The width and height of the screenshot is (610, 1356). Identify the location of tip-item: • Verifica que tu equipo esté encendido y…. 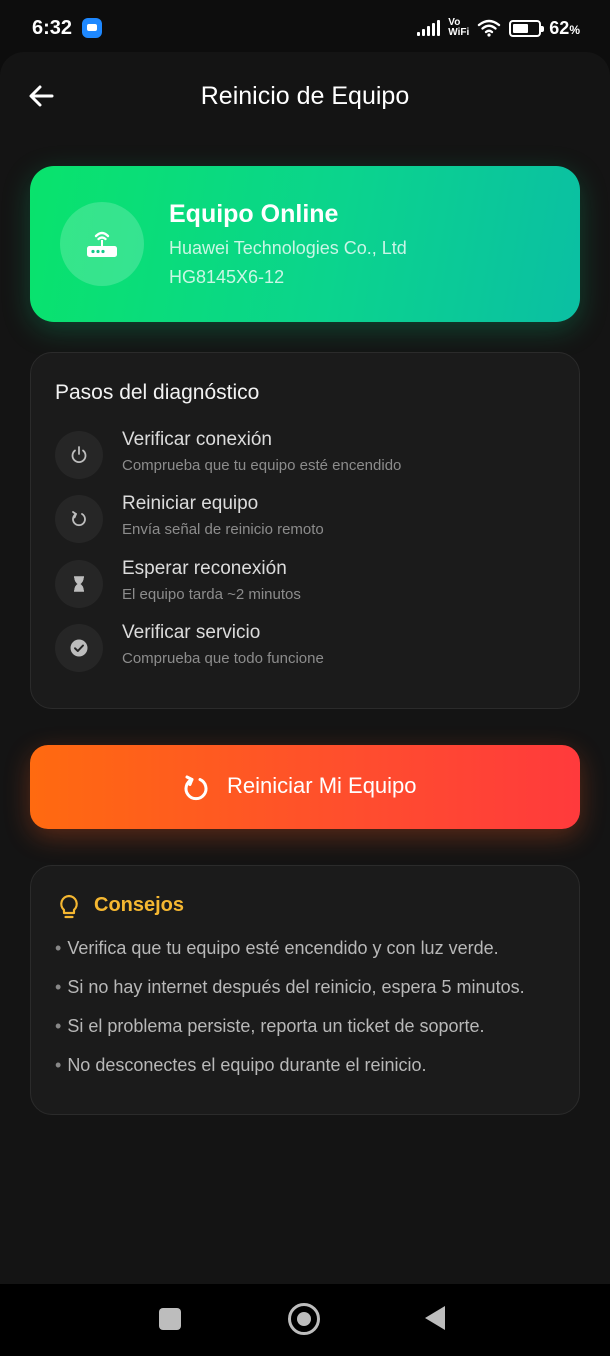
(277, 948).